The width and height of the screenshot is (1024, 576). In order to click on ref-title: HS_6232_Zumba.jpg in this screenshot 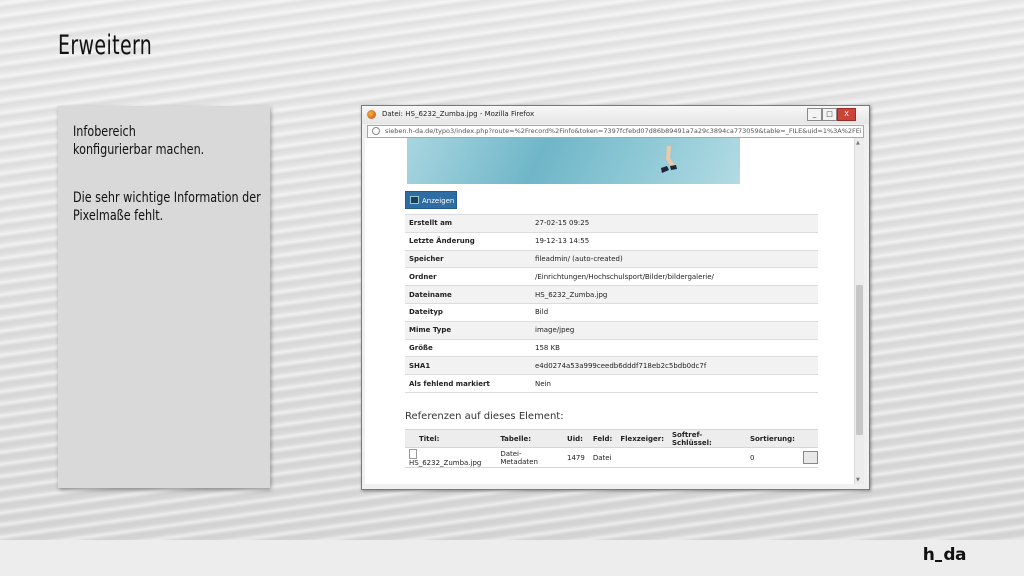, I will do `click(445, 463)`.